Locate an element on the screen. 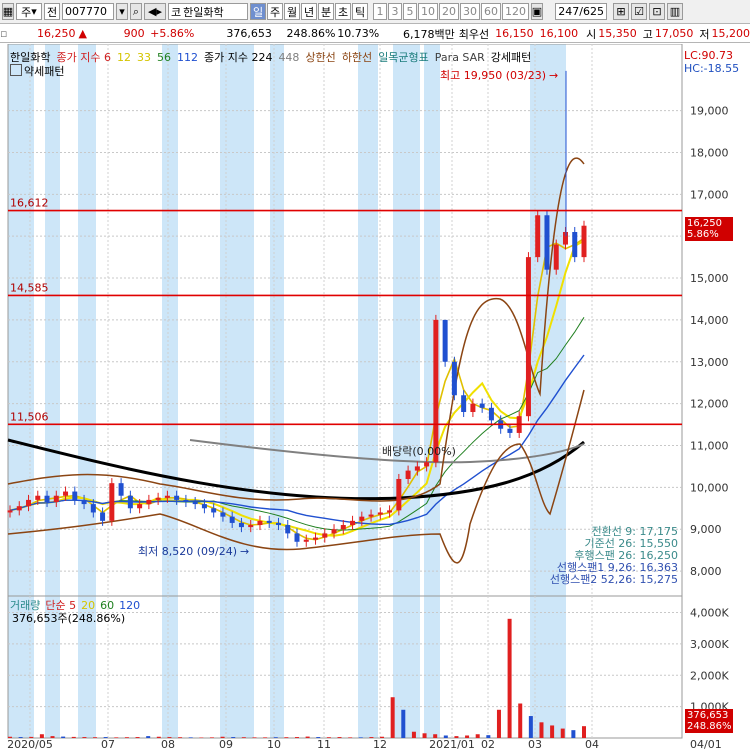 The height and width of the screenshot is (753, 750). legend-item-12: 강세패턴 is located at coordinates (511, 57).